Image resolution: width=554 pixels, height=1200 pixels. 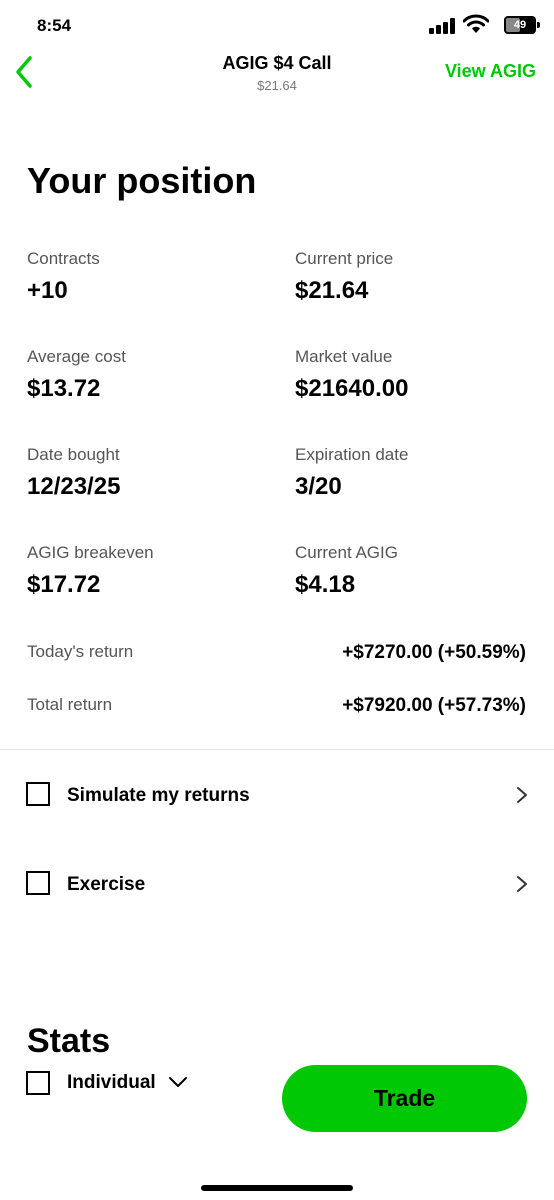 I want to click on expiration-date-value: 3/20, so click(x=318, y=486).